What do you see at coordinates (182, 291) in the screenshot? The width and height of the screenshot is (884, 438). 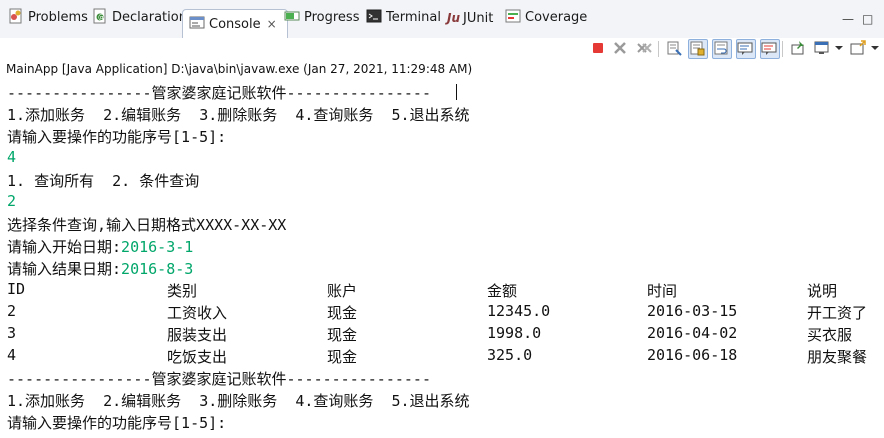 I see `table-header-cell: 类别` at bounding box center [182, 291].